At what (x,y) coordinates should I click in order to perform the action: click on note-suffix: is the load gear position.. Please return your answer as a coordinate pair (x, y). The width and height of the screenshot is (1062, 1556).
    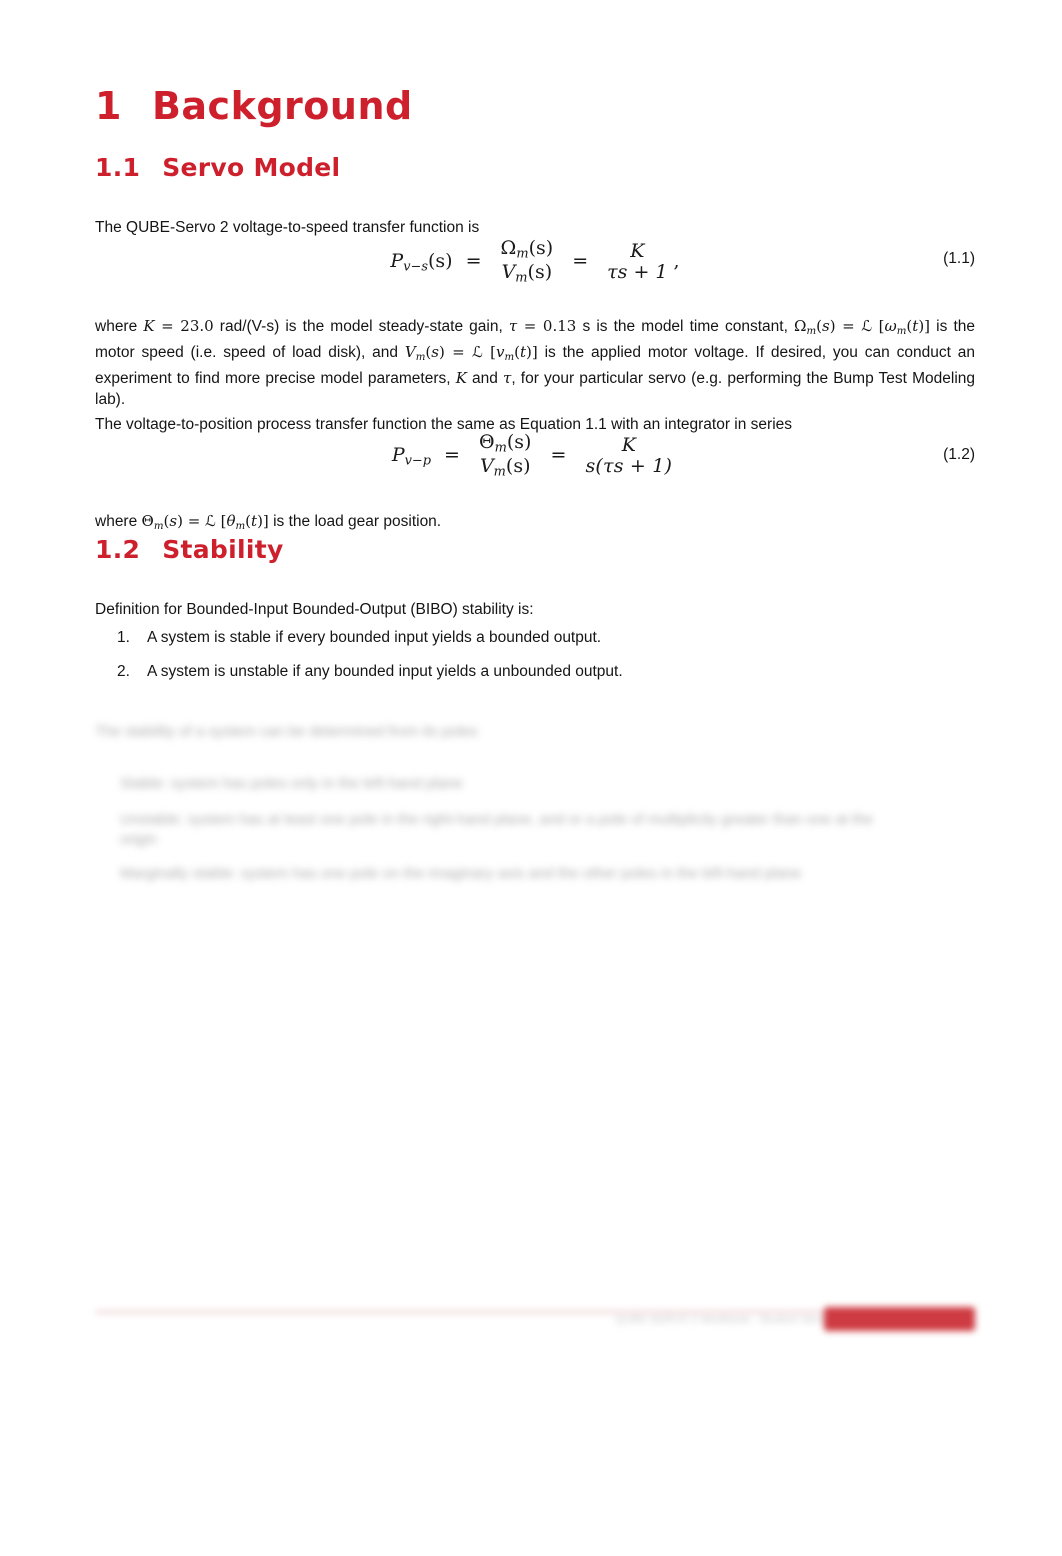
    Looking at the image, I should click on (355, 521).